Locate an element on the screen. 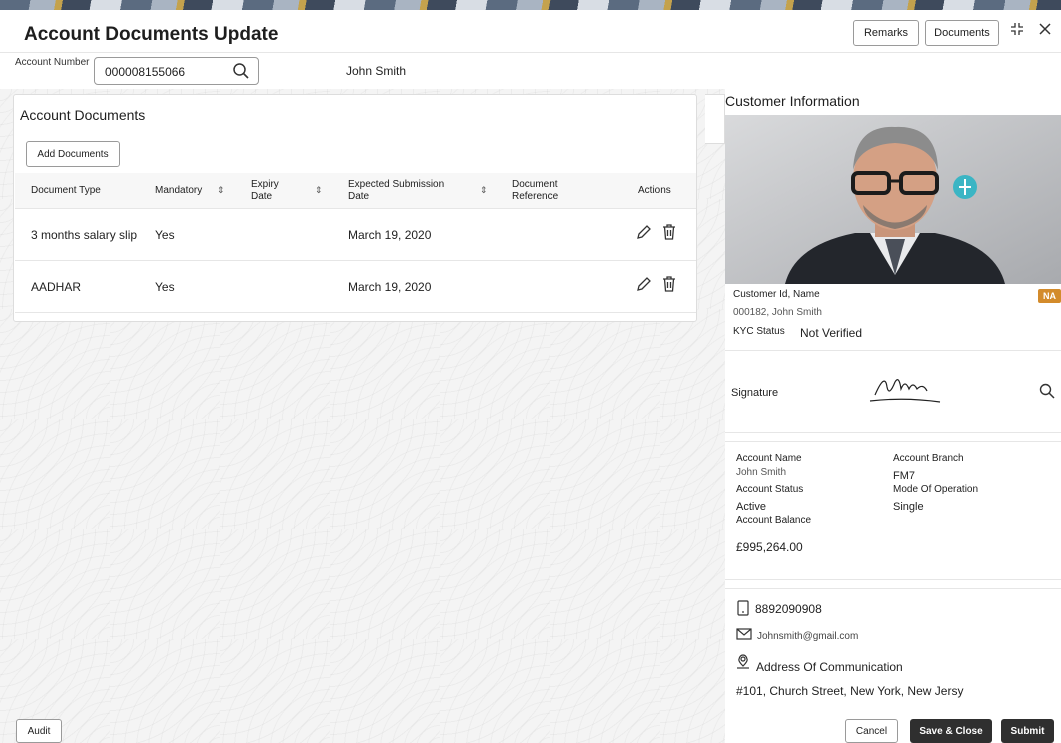 The image size is (1061, 743). audit-button: Audit is located at coordinates (39, 731).